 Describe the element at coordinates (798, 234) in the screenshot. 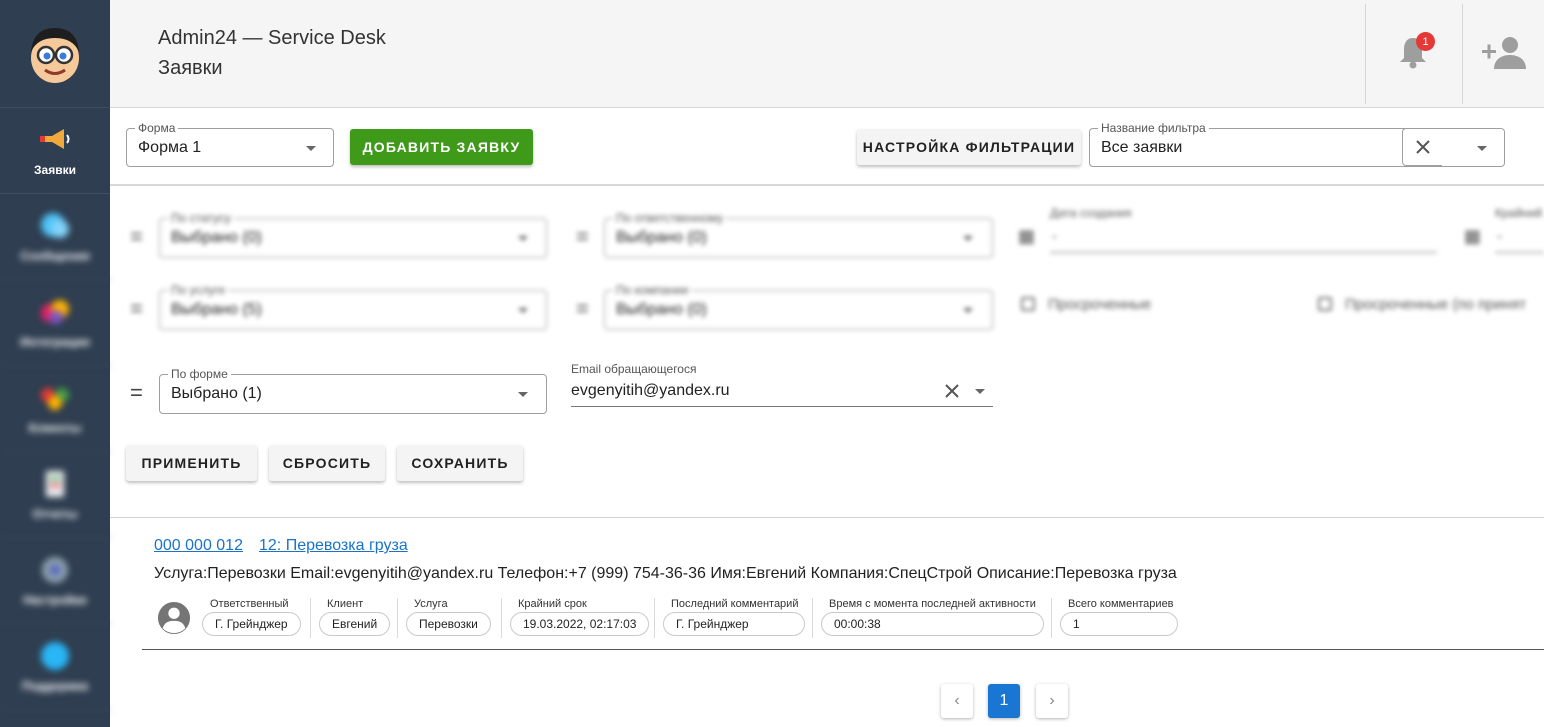

I see `responsible-filter: По ответственному Выбрано (0)` at that location.